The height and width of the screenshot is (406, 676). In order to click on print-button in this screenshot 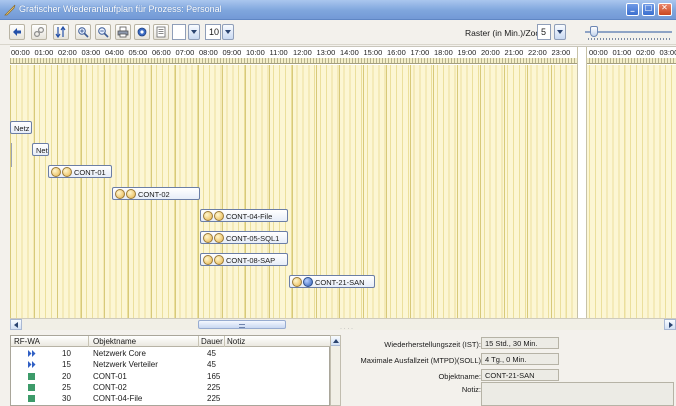, I will do `click(123, 32)`.